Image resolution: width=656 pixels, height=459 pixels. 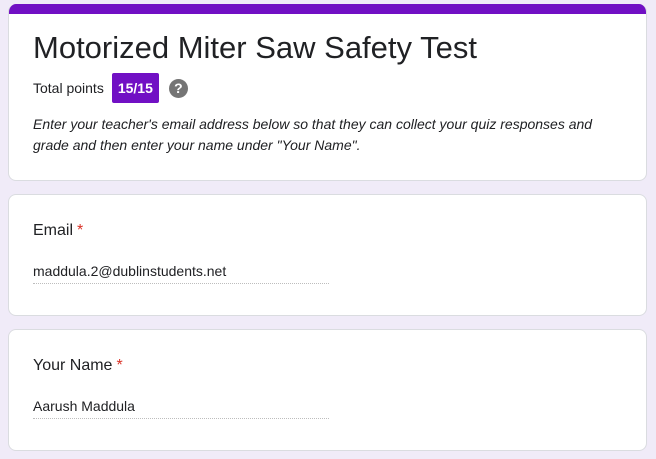 I want to click on question-title-name: Your Name *, so click(x=78, y=366).